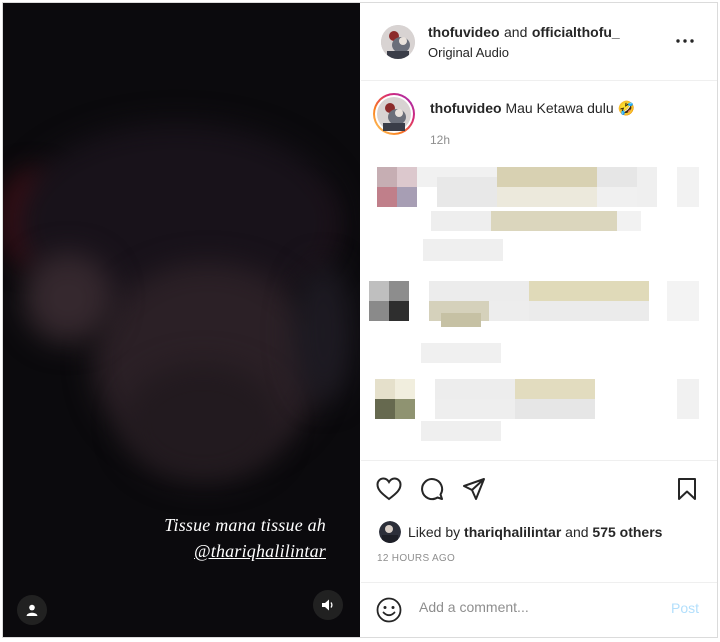  Describe the element at coordinates (466, 108) in the screenshot. I see `caption-username: thofuvideo` at that location.